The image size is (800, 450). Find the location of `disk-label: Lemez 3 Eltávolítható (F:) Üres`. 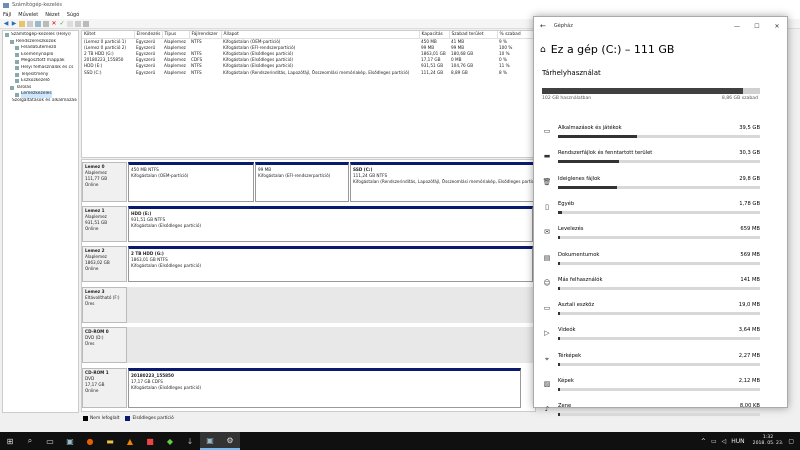

disk-label: Lemez 3 Eltávolítható (F:) Üres is located at coordinates (104, 305).